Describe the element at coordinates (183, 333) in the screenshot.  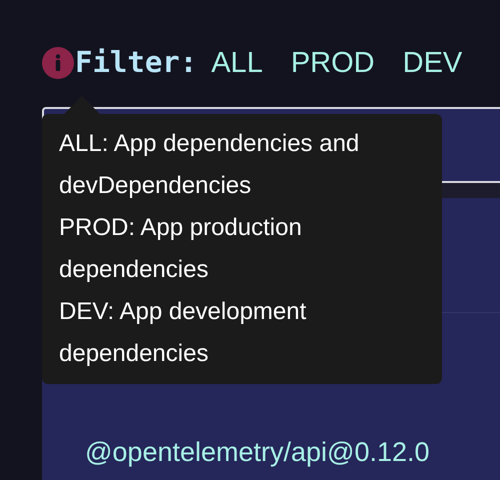
I see `tooltip-text: DEV: App development dependencies` at that location.